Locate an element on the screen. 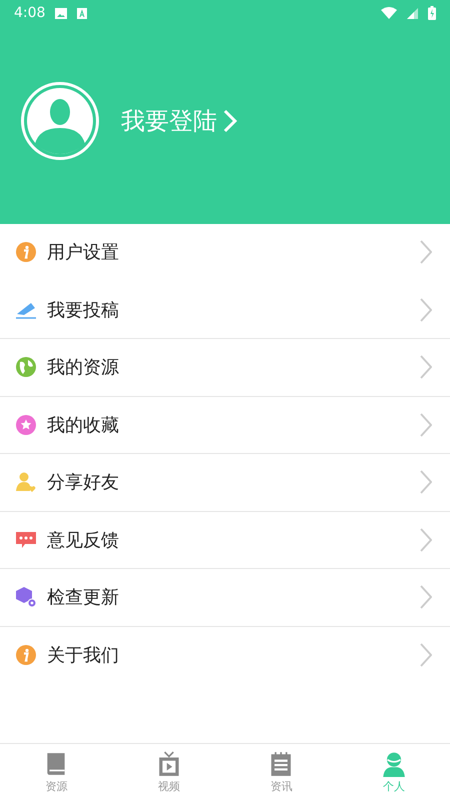  text-icon is located at coordinates (82, 13).